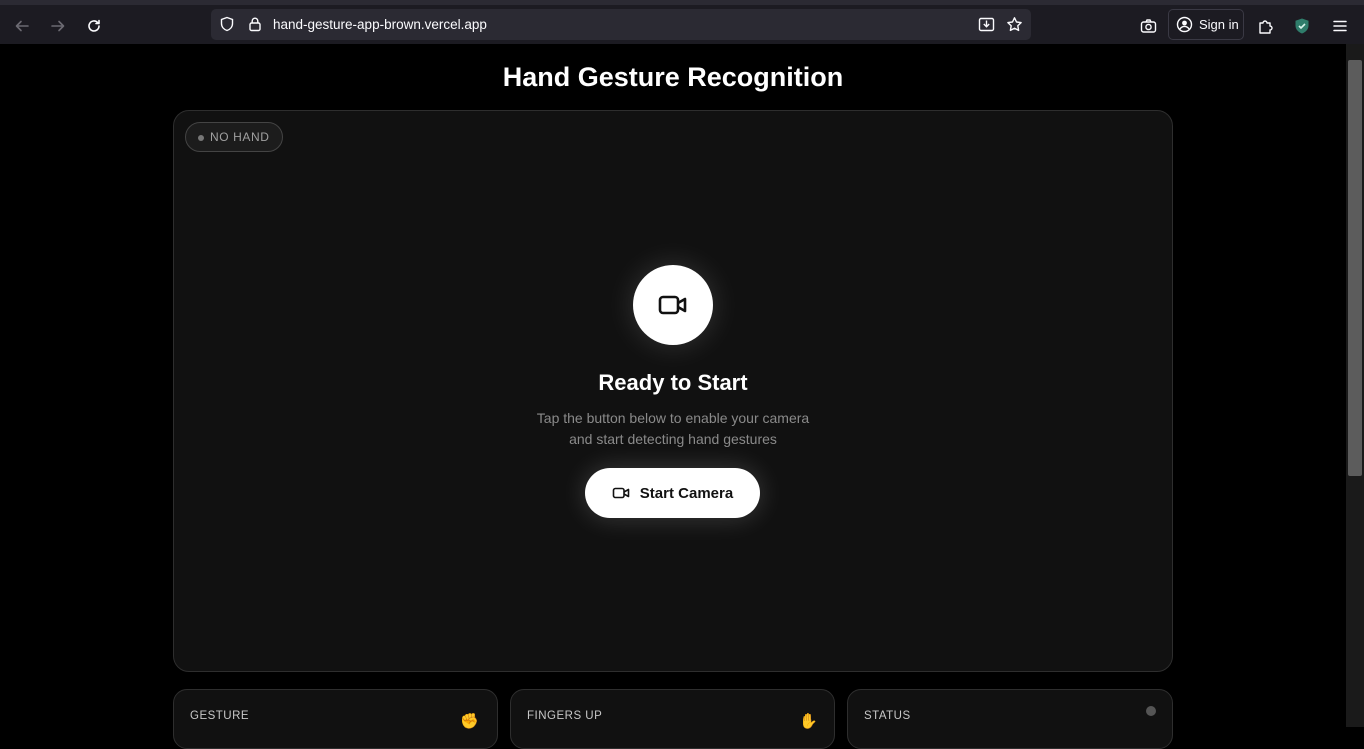  I want to click on status-indicator-dot, so click(201, 138).